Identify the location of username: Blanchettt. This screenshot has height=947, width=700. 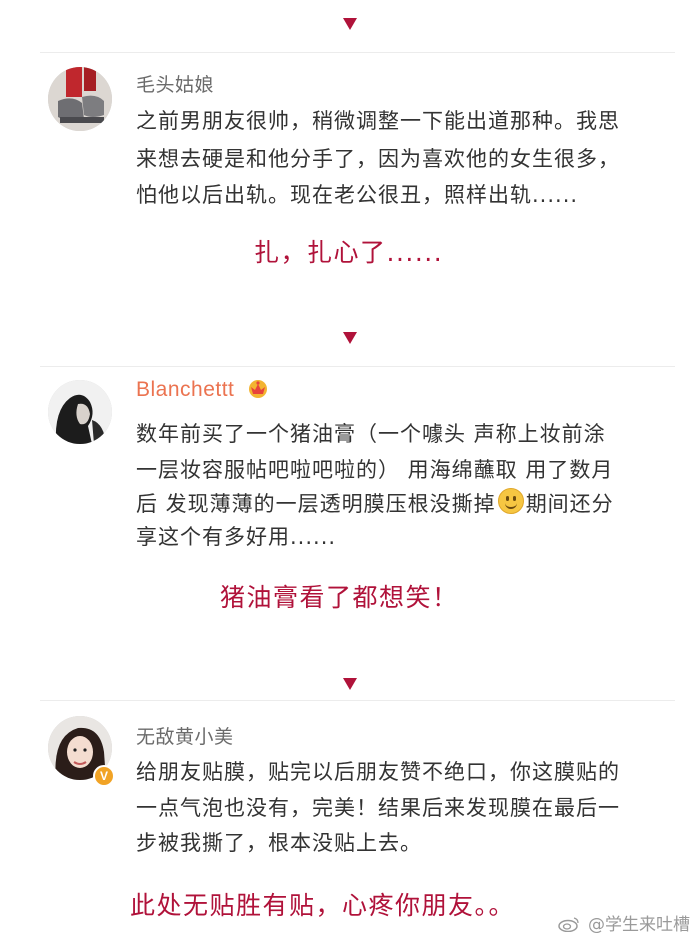
(202, 390).